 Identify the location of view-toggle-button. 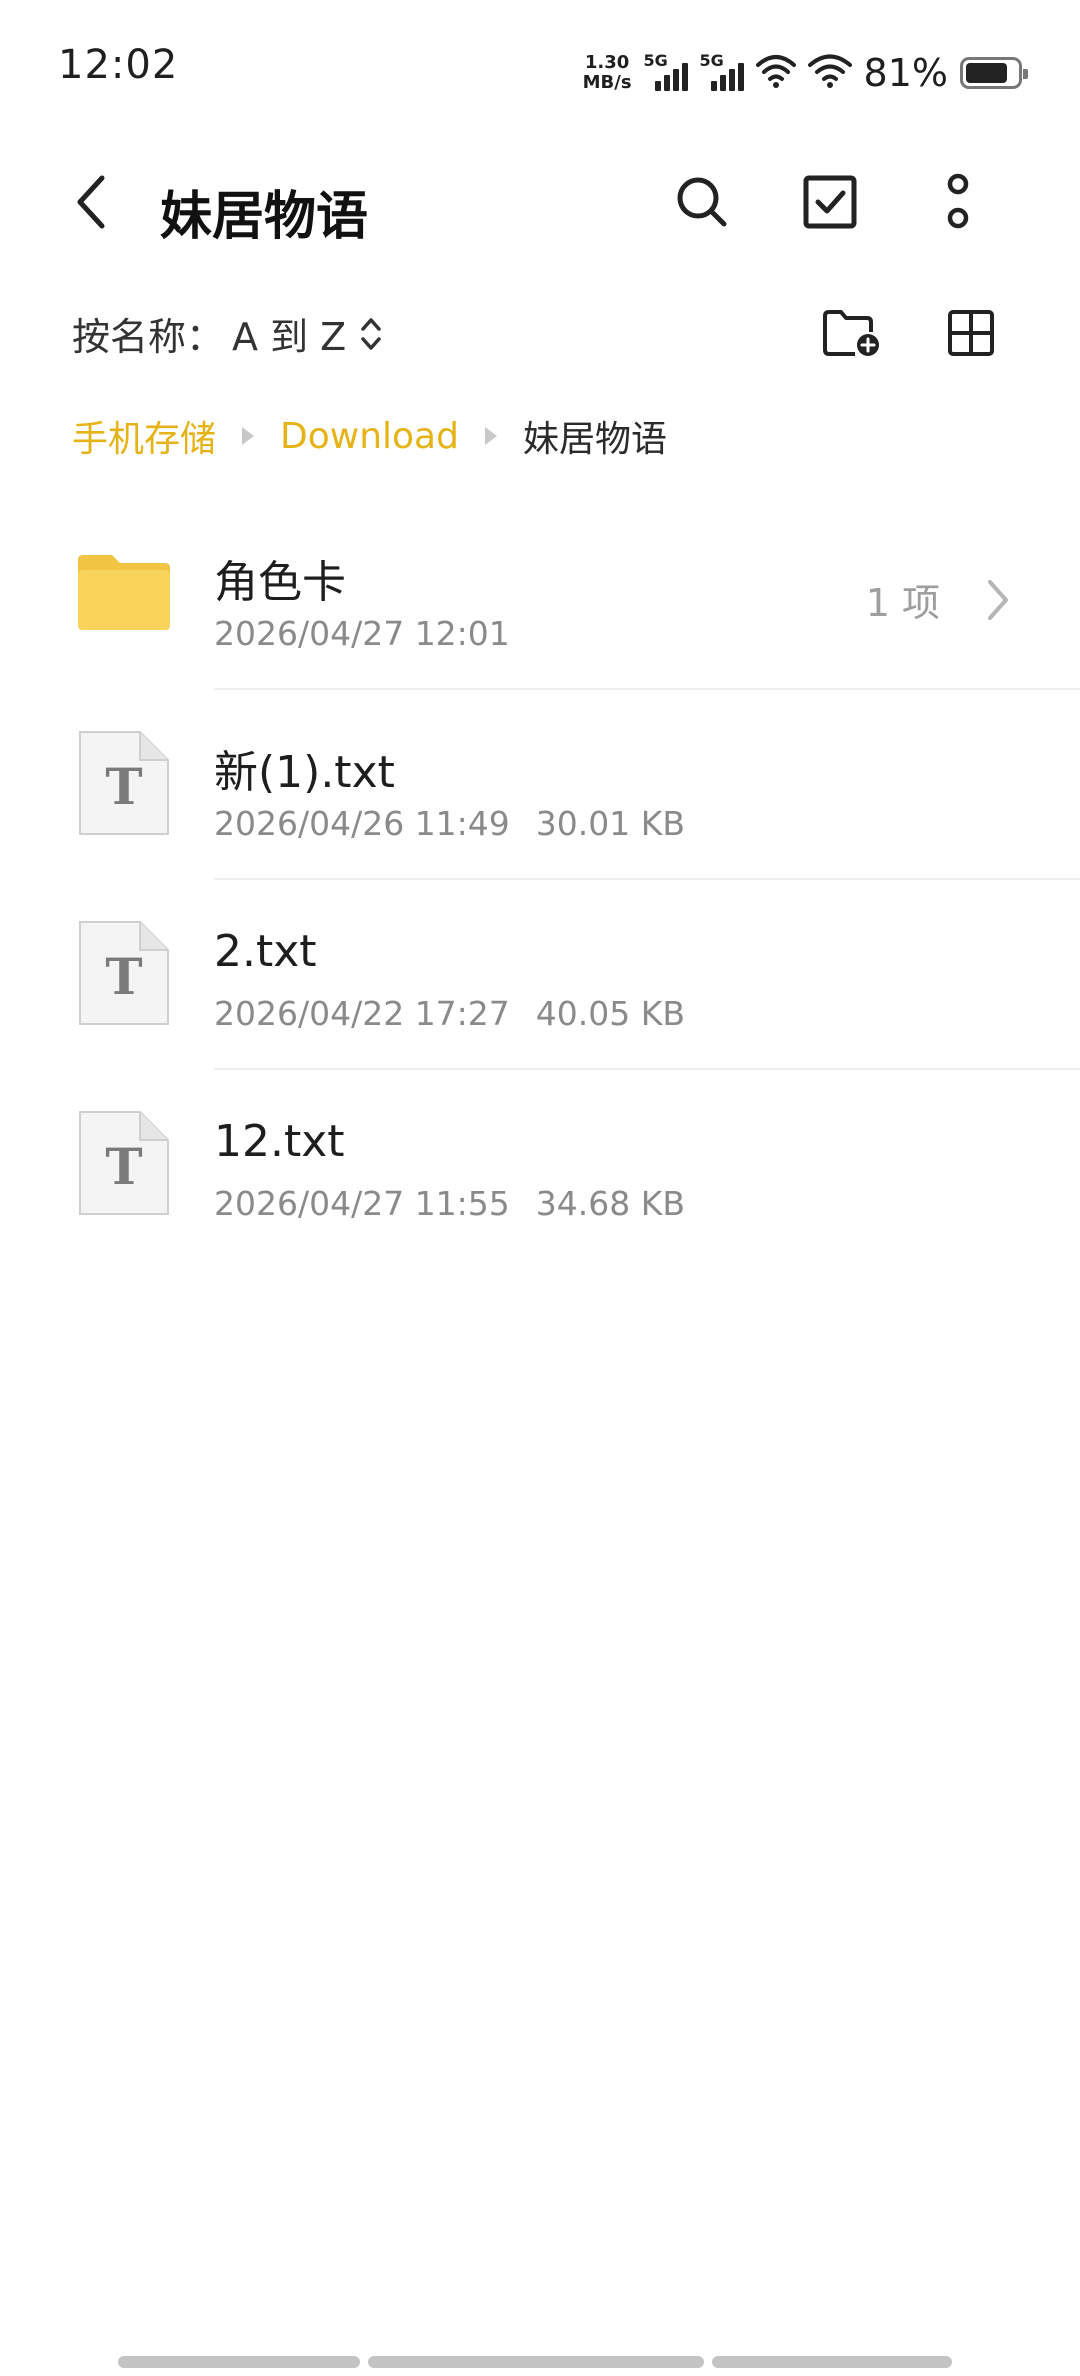
(971, 335).